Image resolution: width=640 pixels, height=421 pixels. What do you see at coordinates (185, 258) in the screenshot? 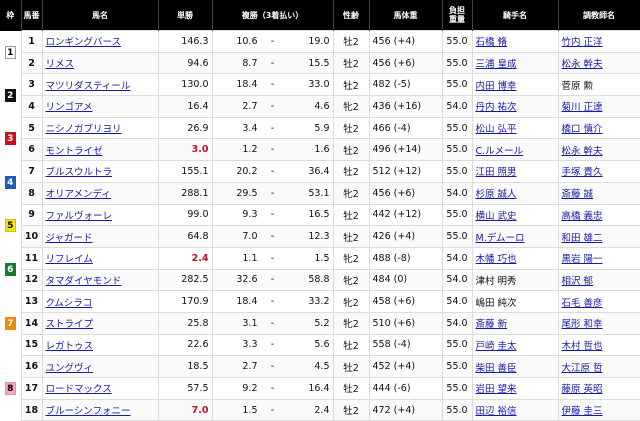
I see `tansho-odds: 2.4` at bounding box center [185, 258].